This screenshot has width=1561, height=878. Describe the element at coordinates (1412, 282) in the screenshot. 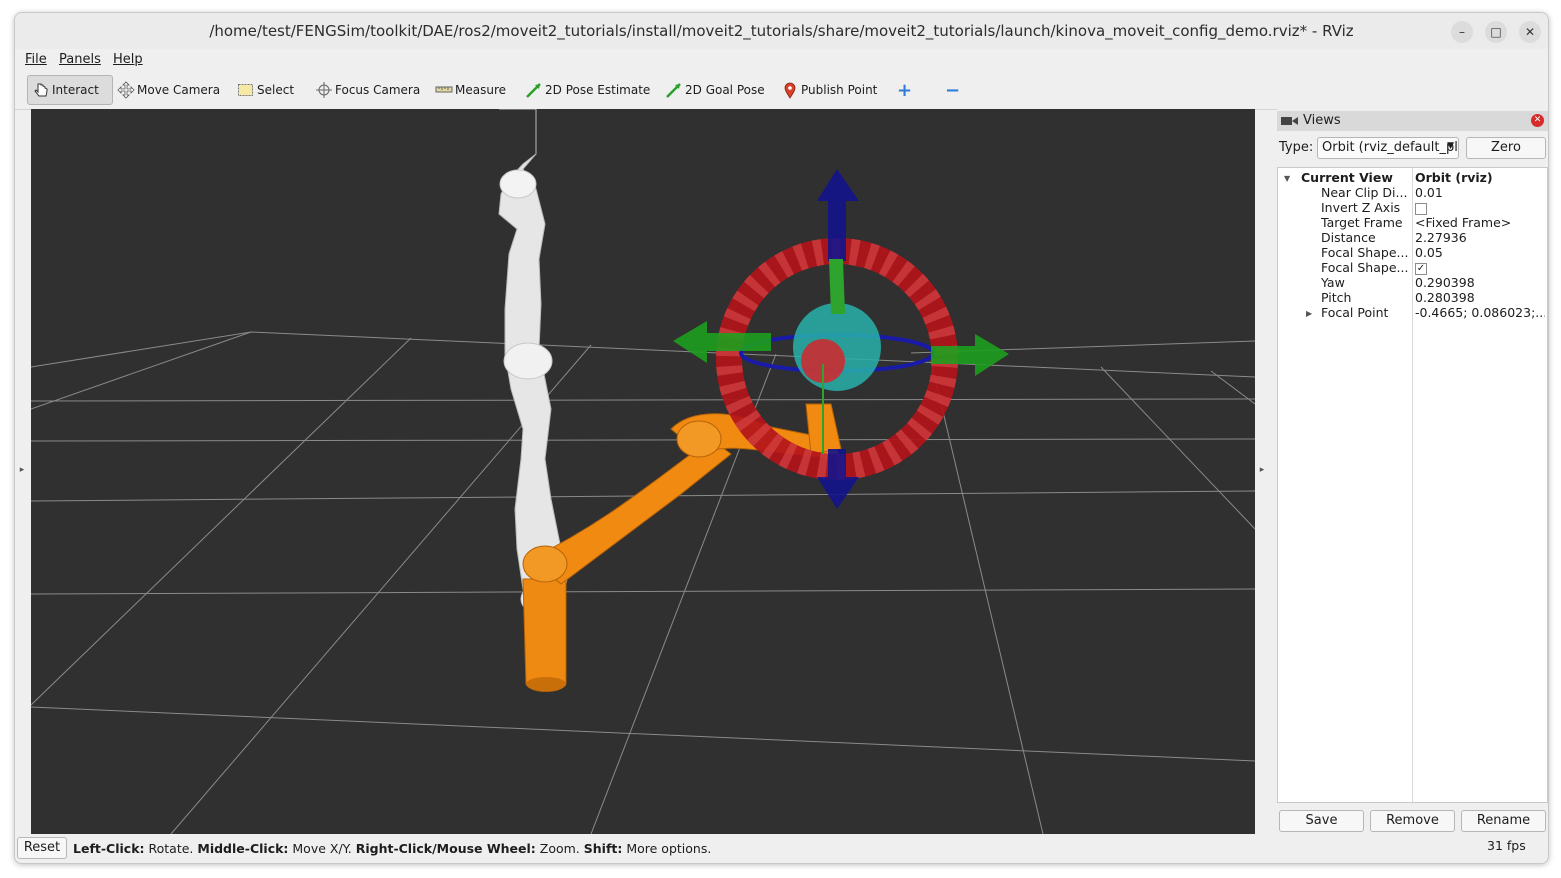

I see `property-row: Yaw 0.290398` at that location.